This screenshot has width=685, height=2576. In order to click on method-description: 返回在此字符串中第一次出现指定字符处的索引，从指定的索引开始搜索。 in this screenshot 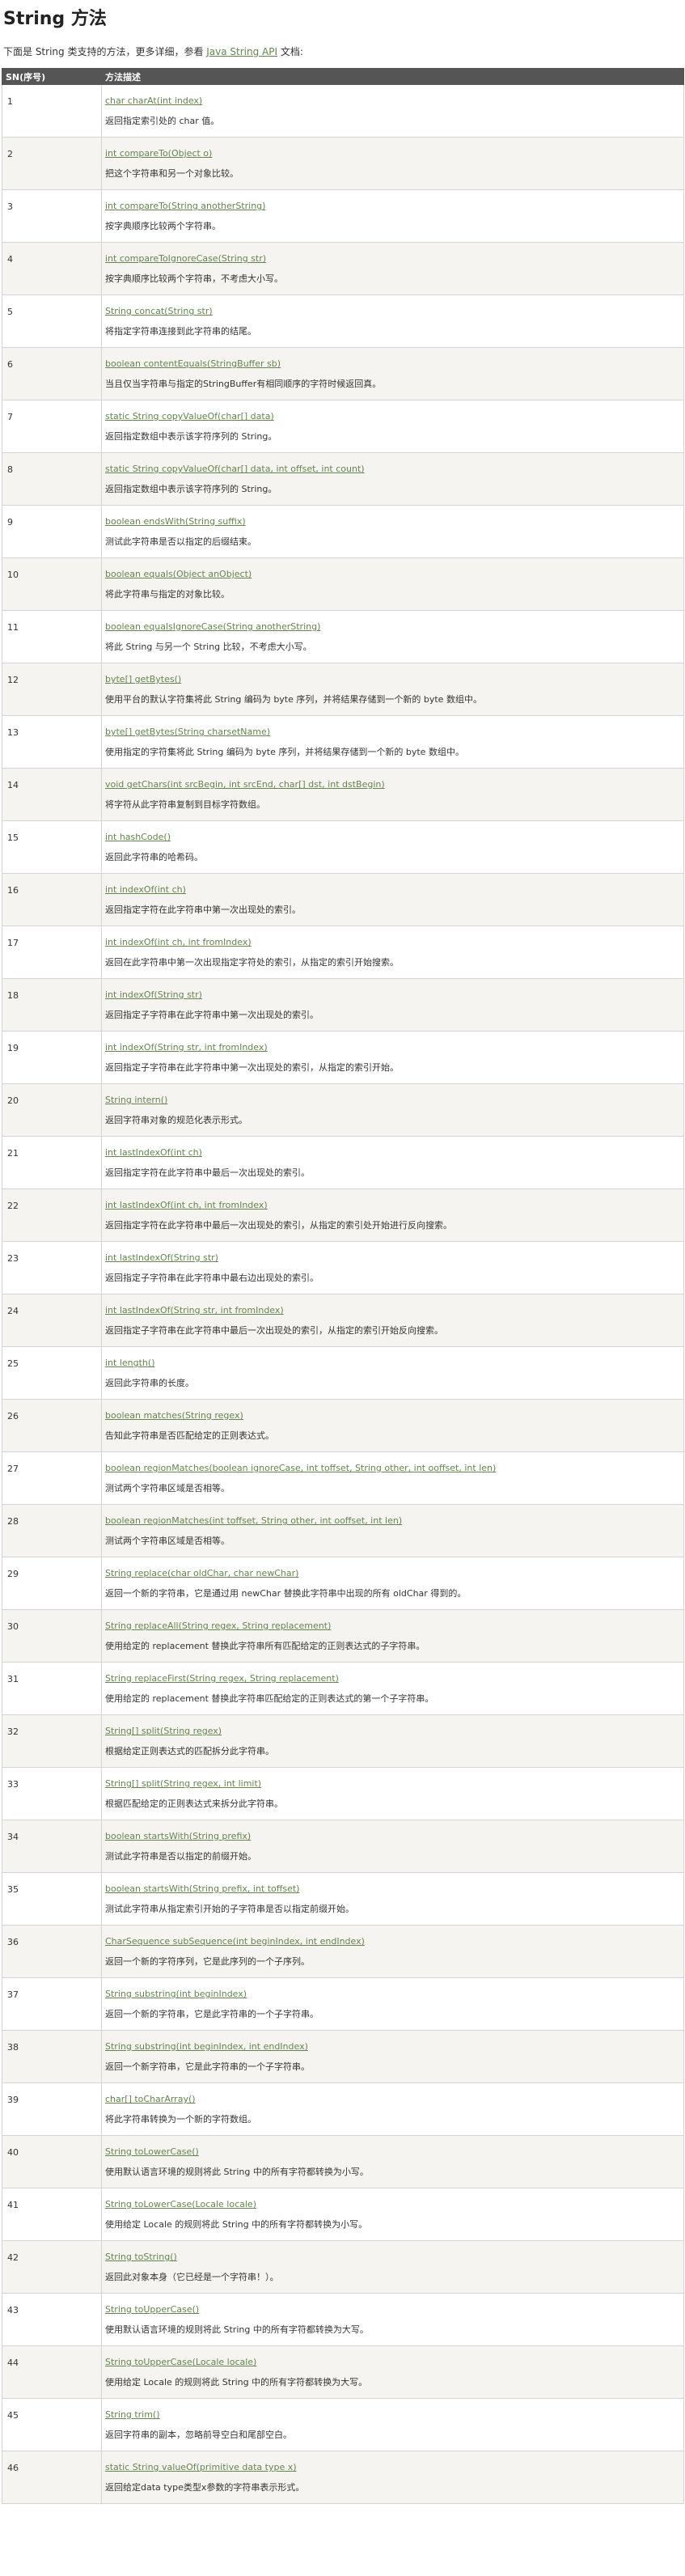, I will do `click(252, 962)`.